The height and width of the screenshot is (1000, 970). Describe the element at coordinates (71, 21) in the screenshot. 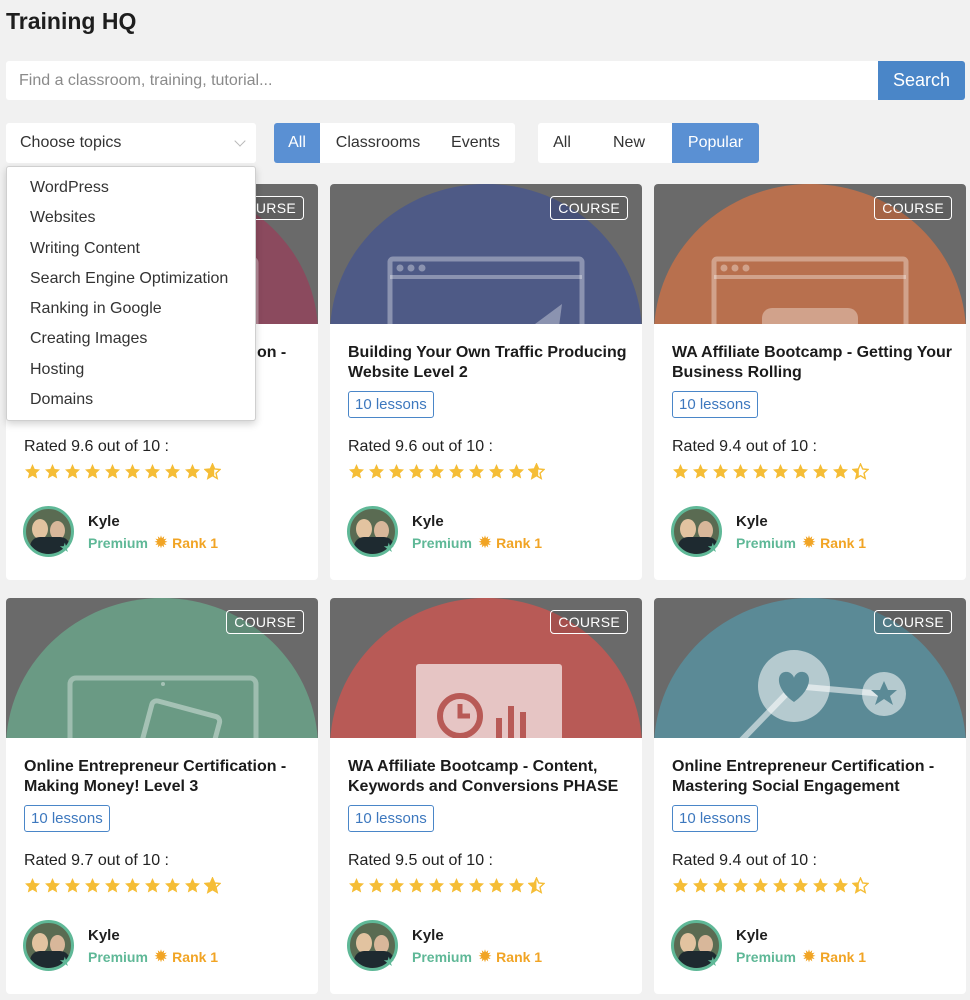

I see `page-title: Training HQ` at that location.